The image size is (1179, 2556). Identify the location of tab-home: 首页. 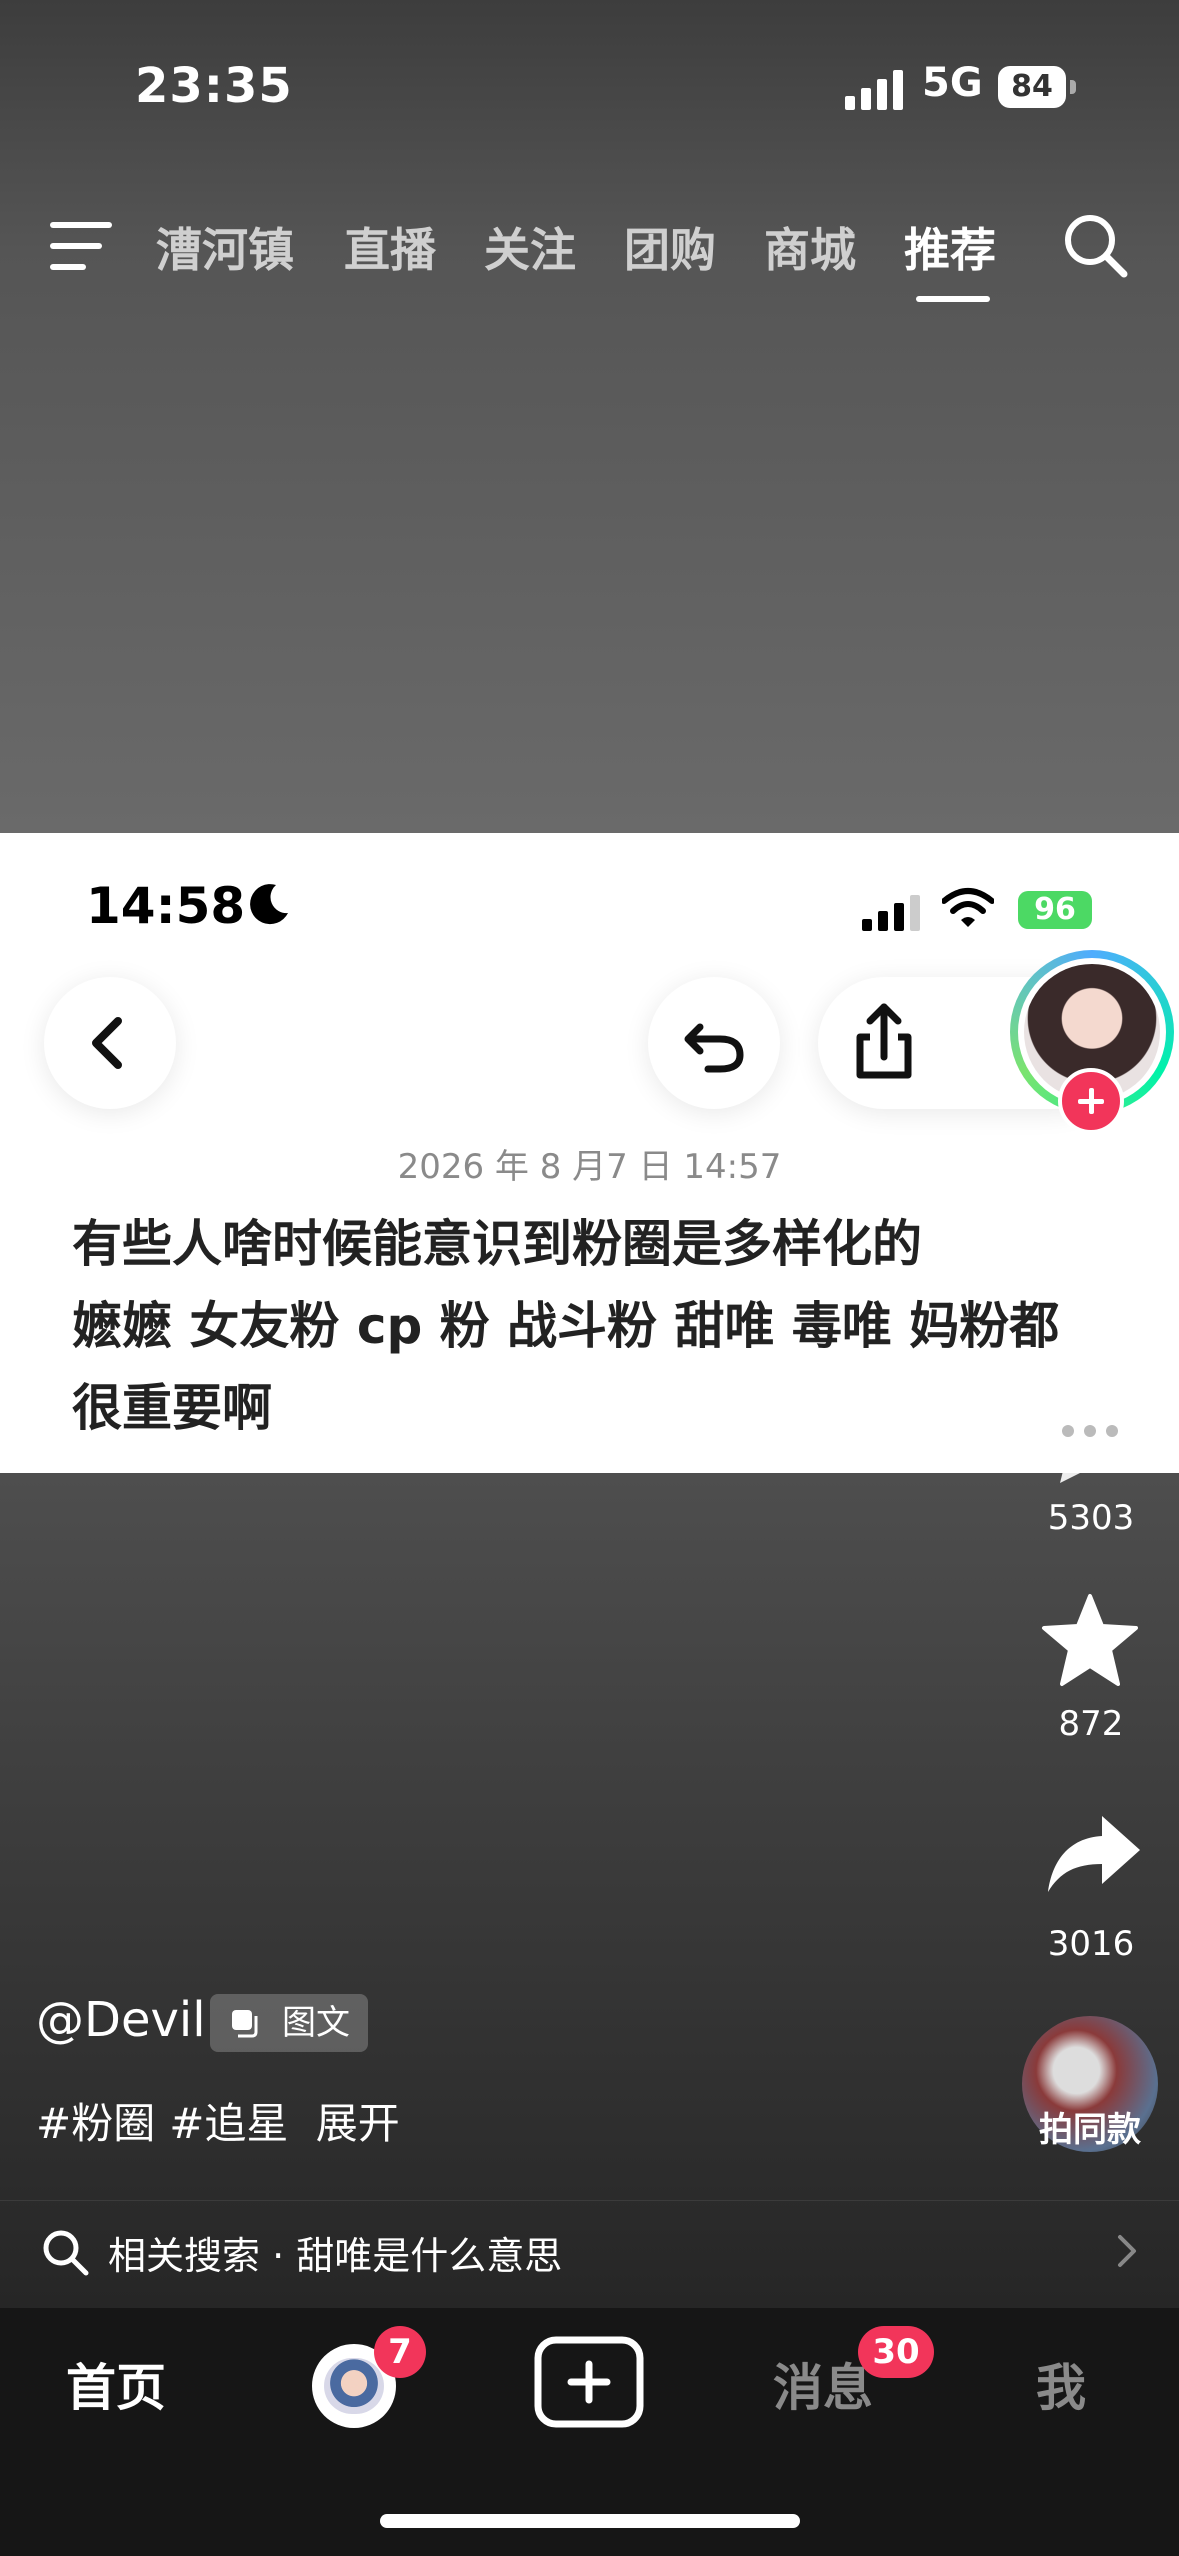
(116, 2384).